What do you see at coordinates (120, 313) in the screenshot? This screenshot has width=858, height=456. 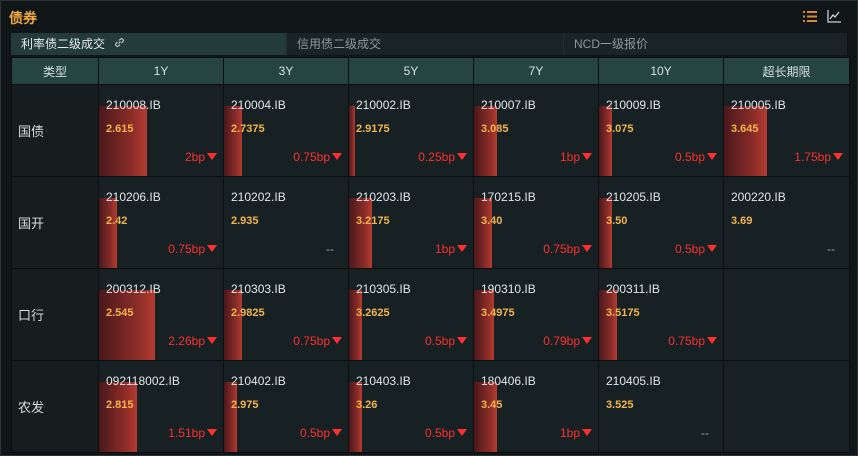 I see `bond-yield: 2.545` at bounding box center [120, 313].